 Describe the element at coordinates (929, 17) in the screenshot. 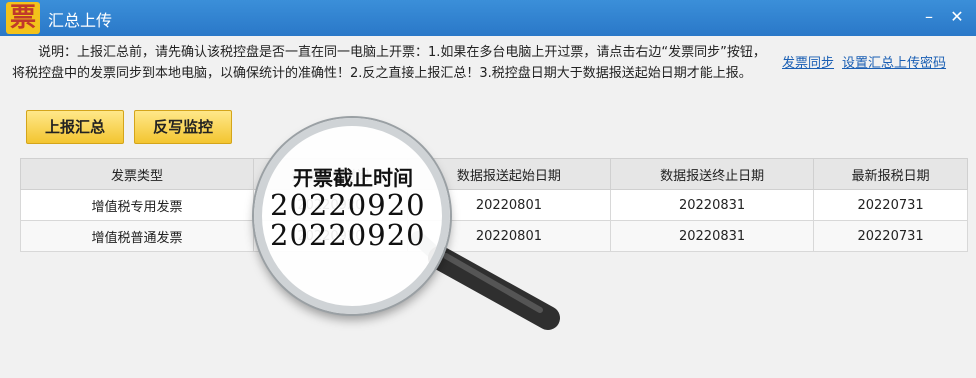

I see `minimize-button: –` at that location.